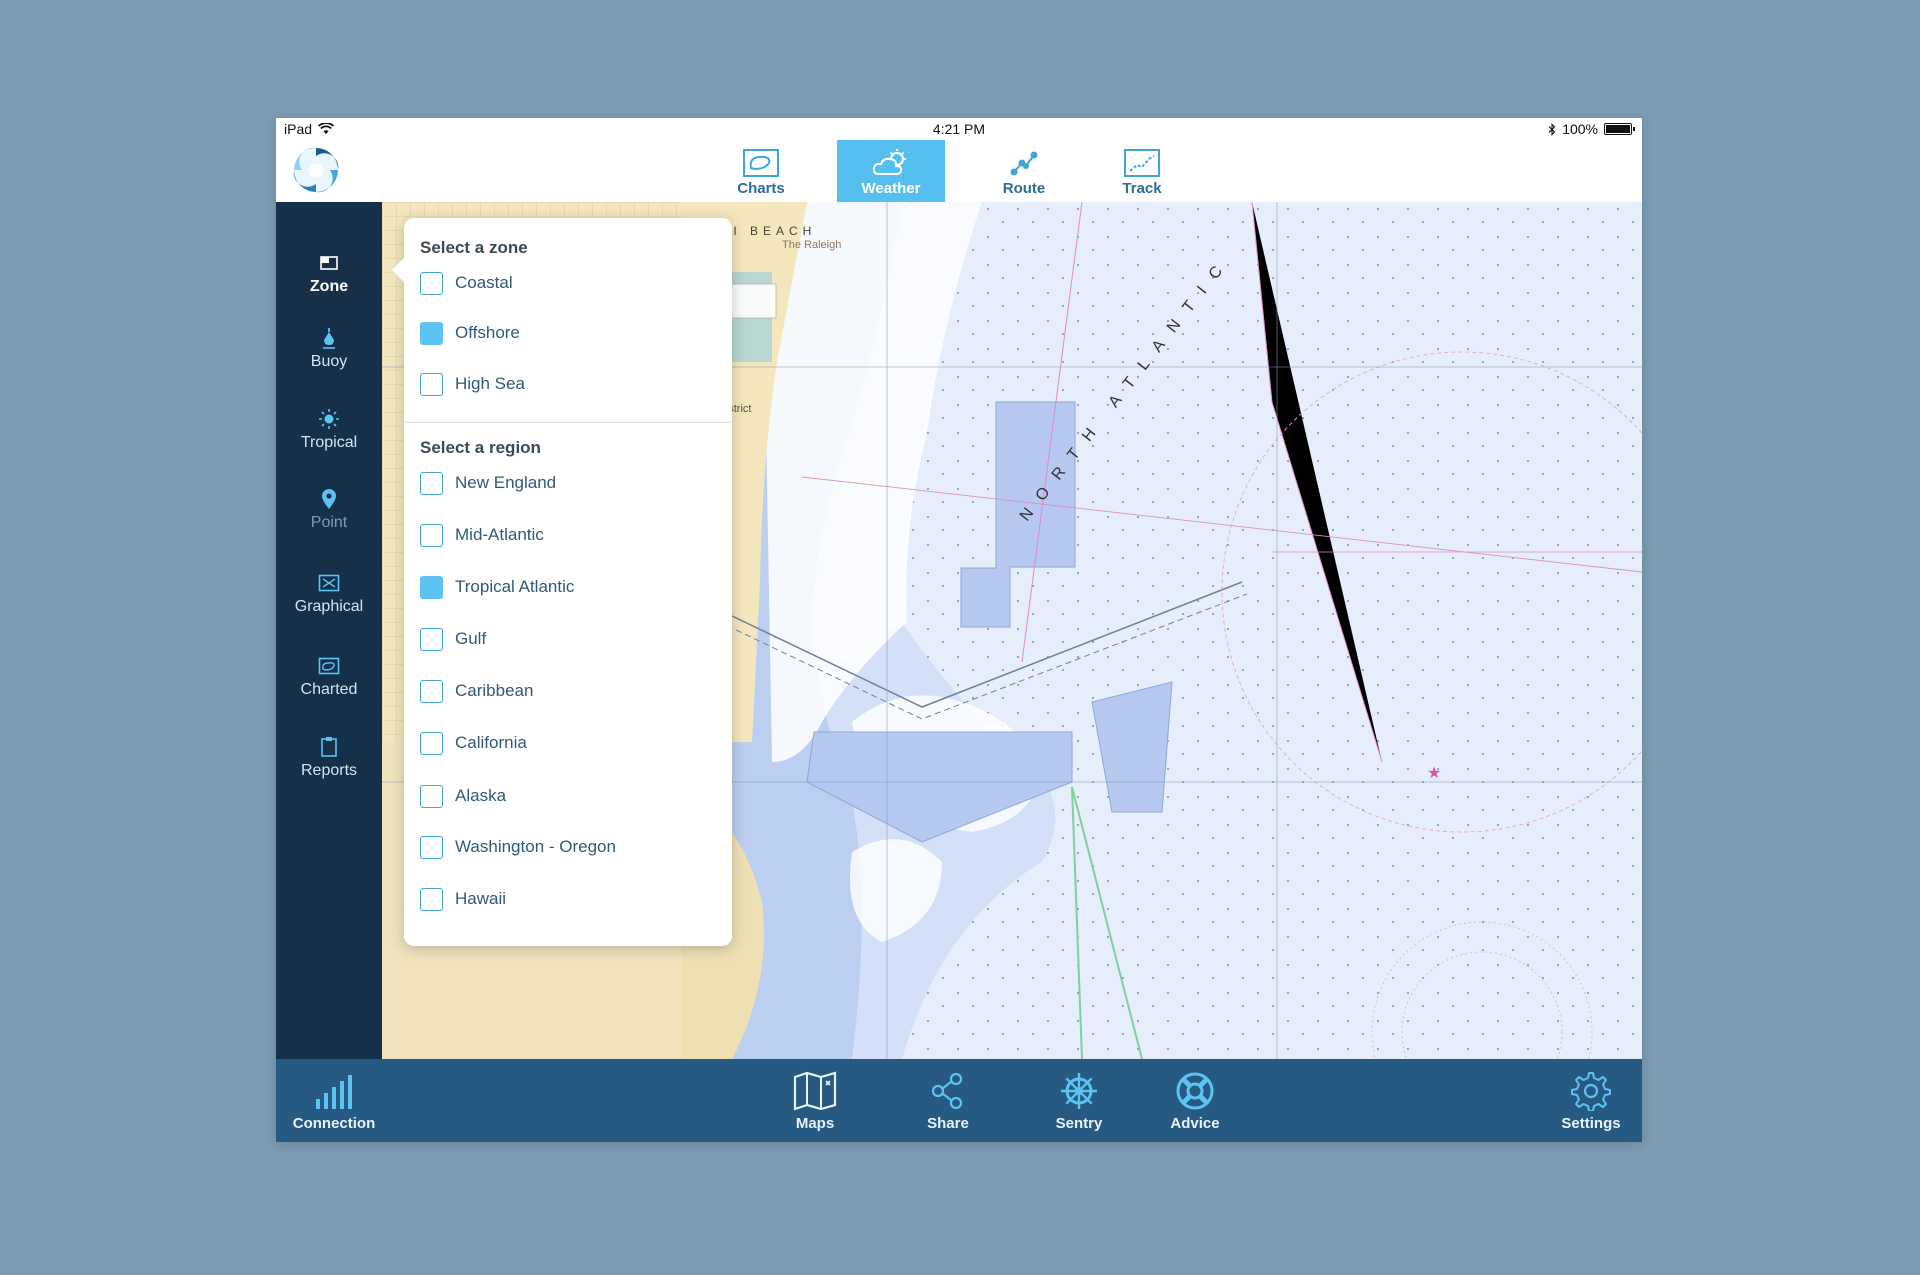  I want to click on status-time: 4:21 PM, so click(959, 129).